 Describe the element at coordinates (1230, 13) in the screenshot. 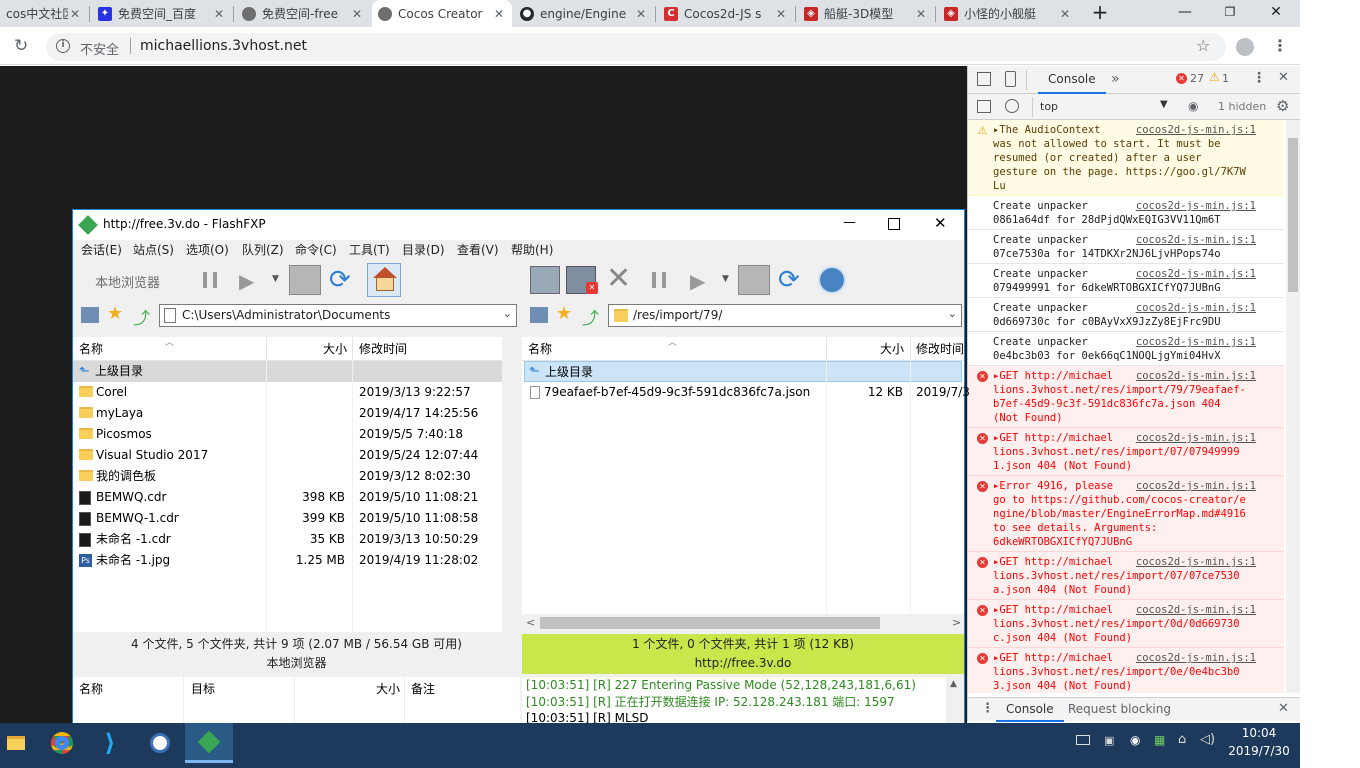

I see `restore-icon: ❐` at that location.